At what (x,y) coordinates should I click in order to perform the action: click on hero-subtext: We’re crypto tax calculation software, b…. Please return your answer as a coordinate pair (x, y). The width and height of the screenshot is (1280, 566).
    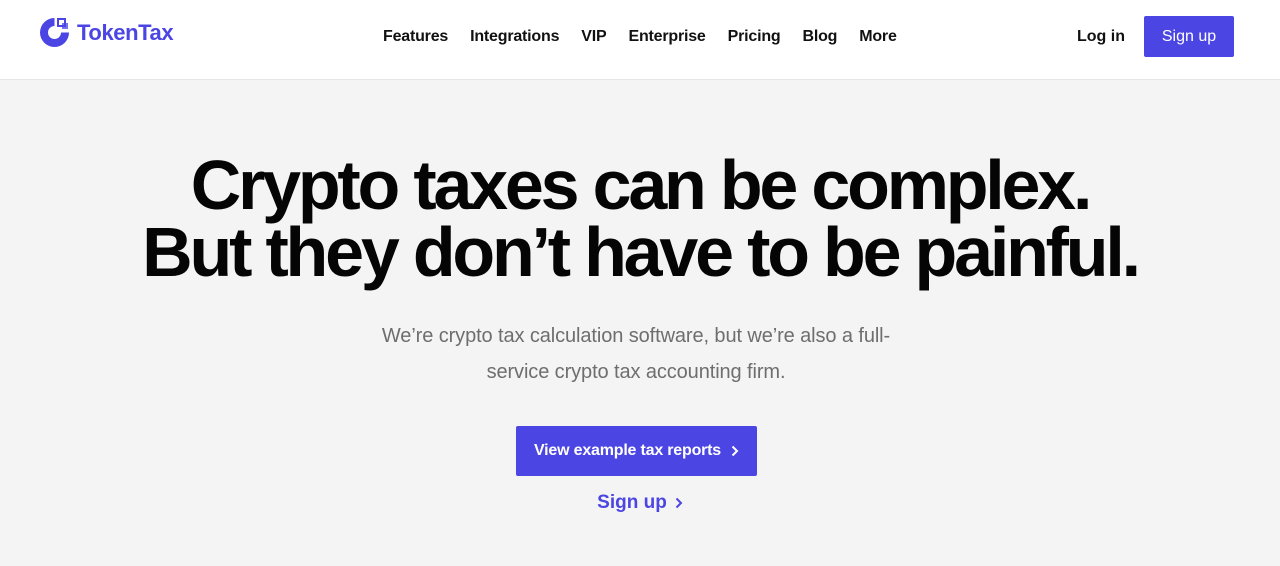
    Looking at the image, I should click on (636, 354).